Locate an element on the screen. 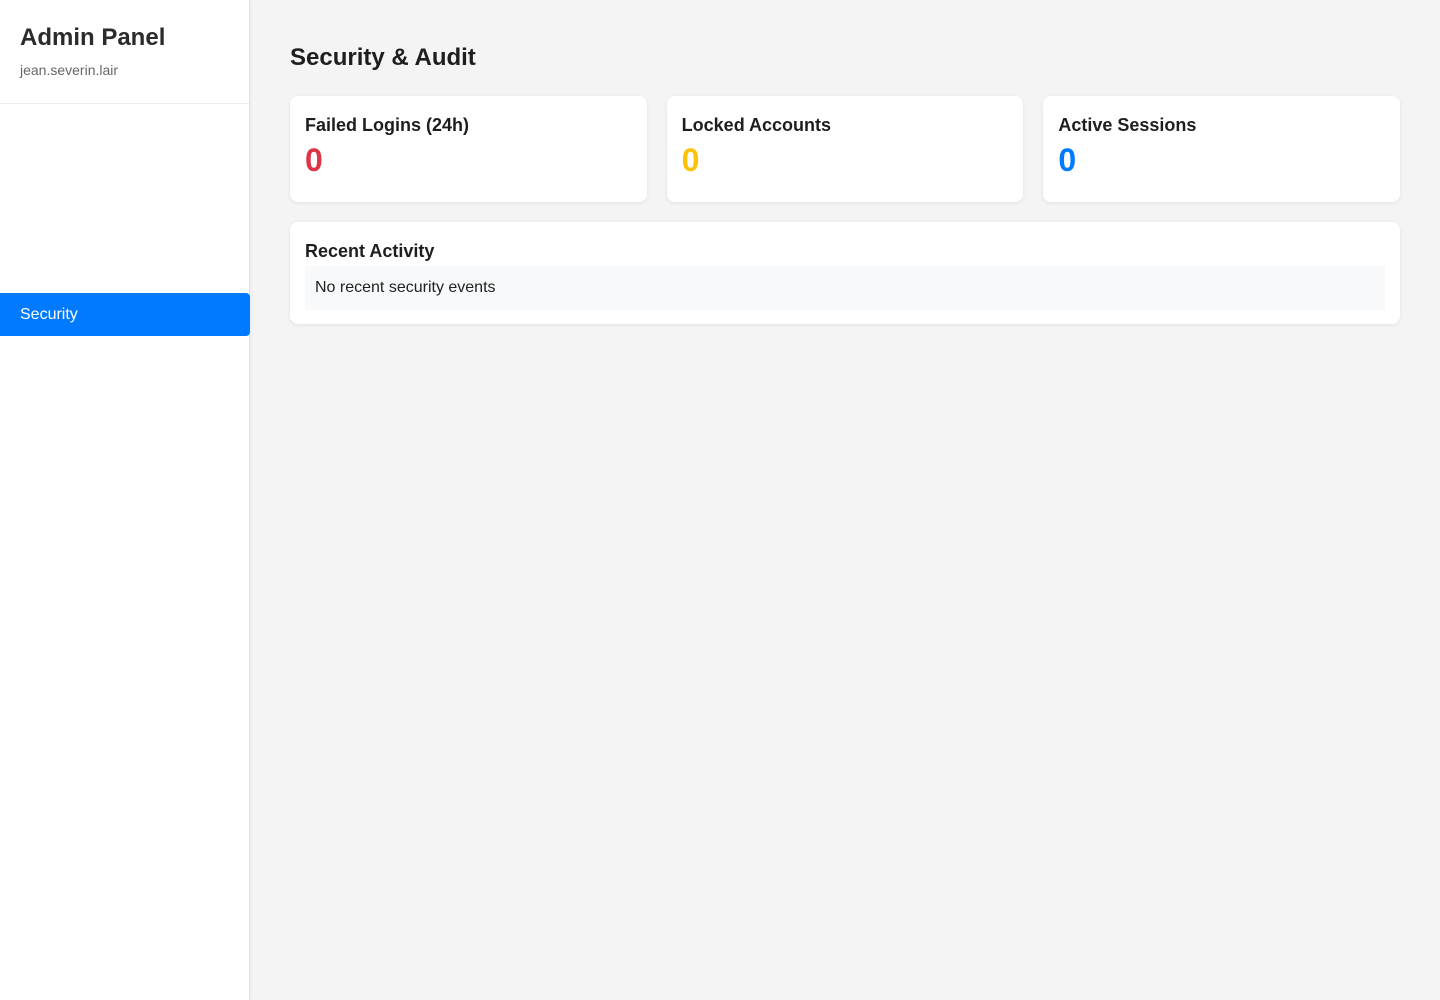  stat-label: Failed Logins (24h) is located at coordinates (387, 125).